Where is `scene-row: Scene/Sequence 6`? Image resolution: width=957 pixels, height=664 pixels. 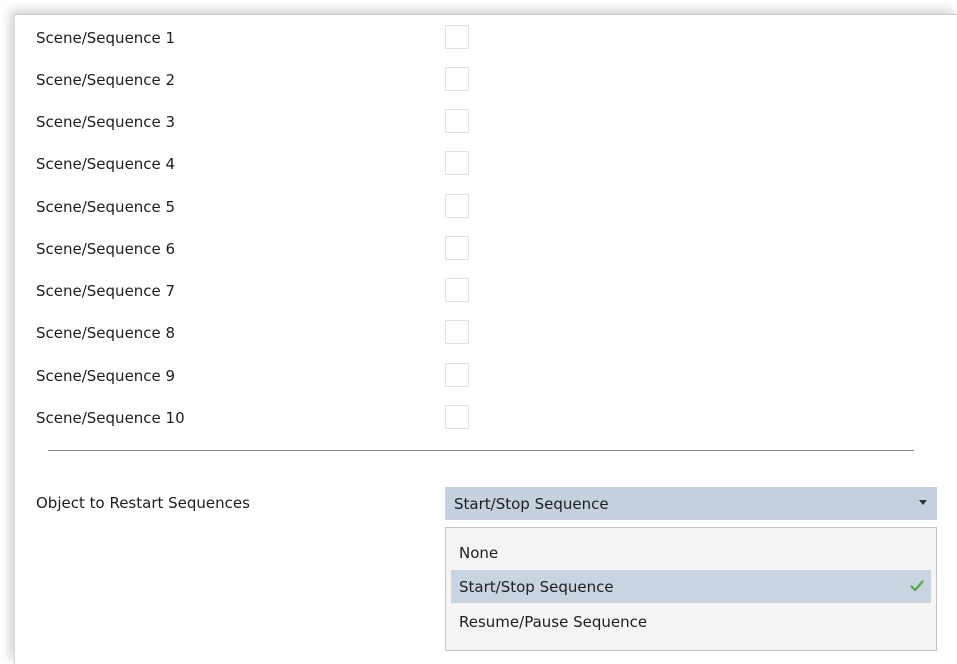 scene-row: Scene/Sequence 6 is located at coordinates (105, 249).